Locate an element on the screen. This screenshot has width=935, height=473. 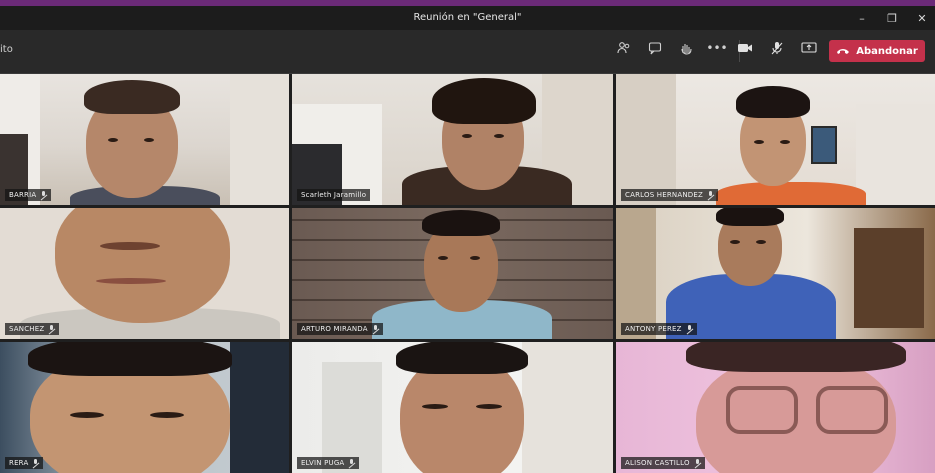
media-controls is located at coordinates (777, 48).